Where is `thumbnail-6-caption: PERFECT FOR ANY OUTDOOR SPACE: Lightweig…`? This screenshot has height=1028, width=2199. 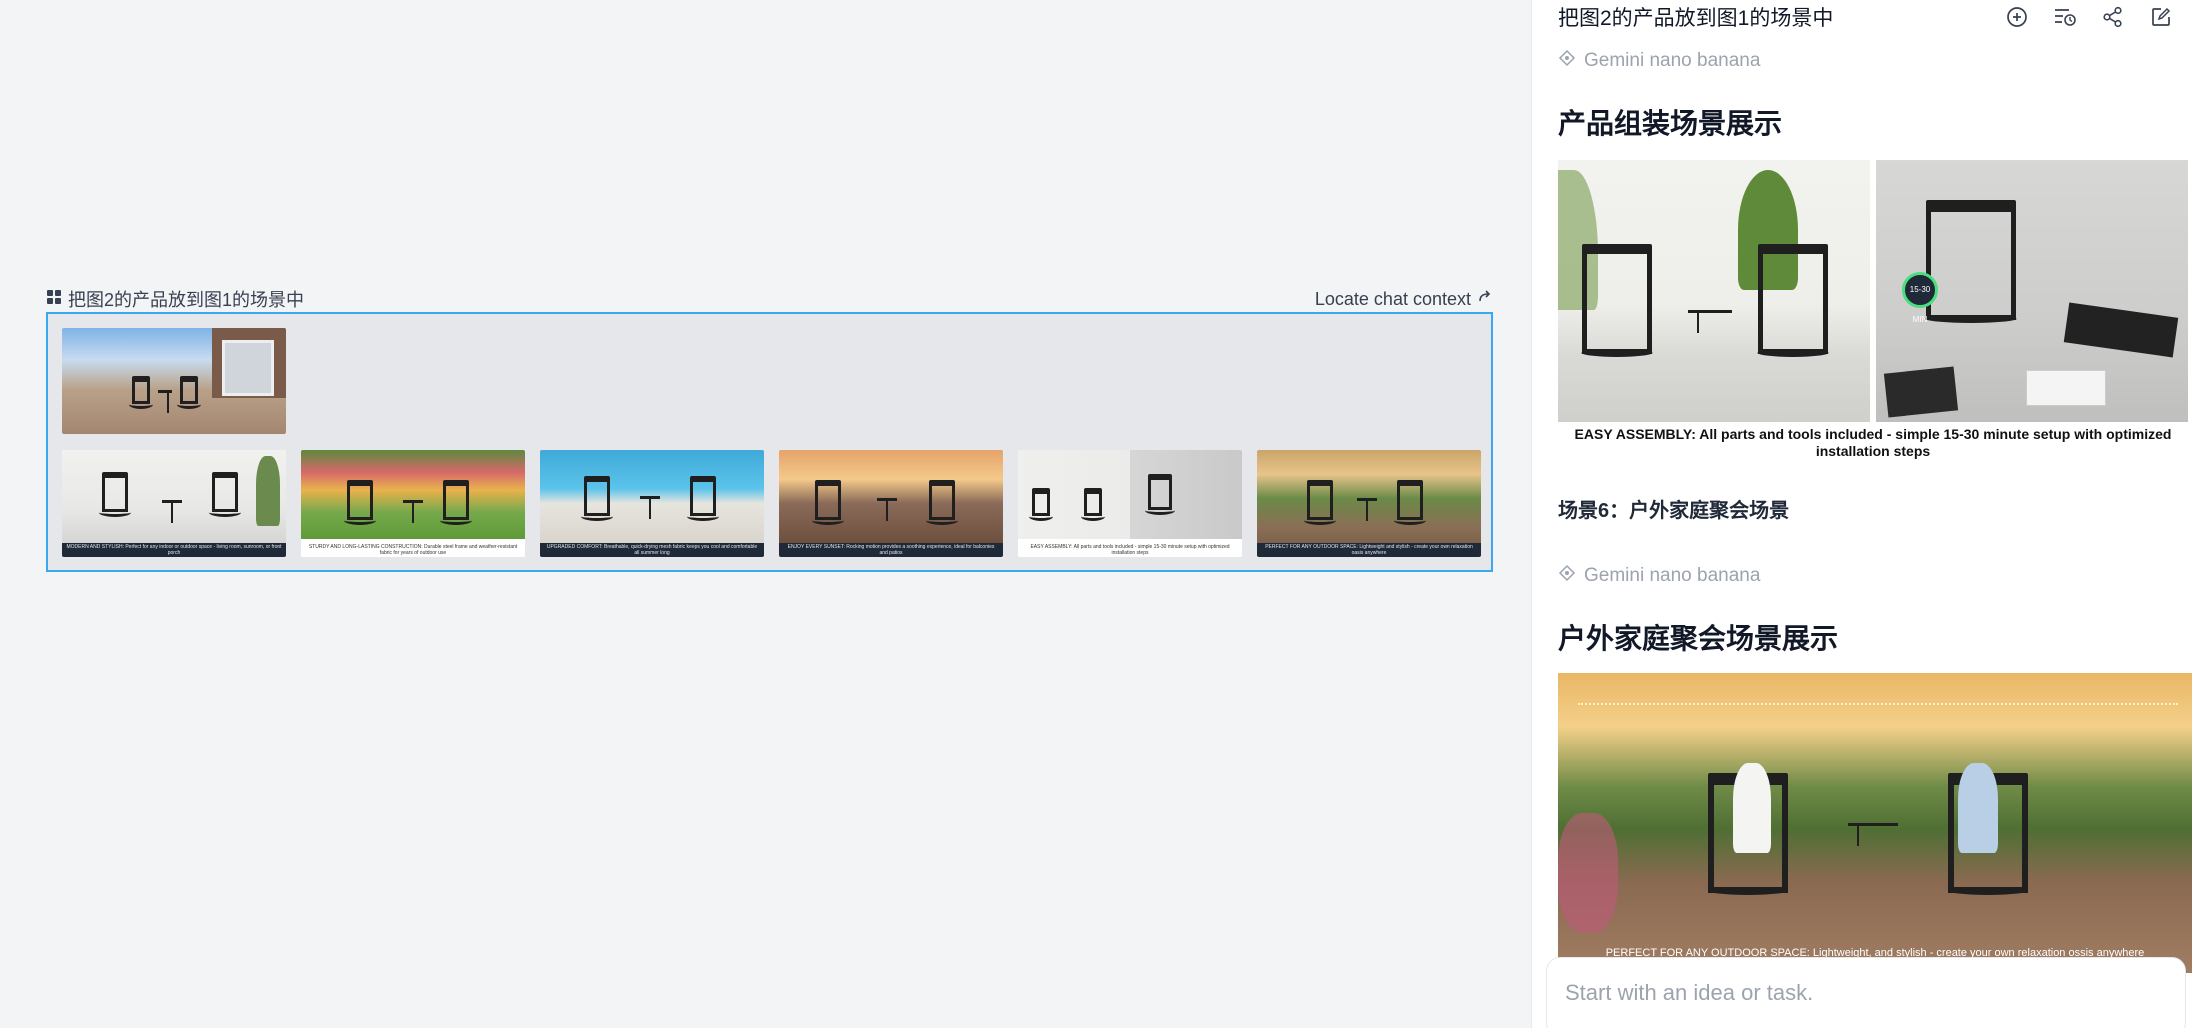
thumbnail-6-caption: PERFECT FOR ANY OUTDOOR SPACE: Lightweig… is located at coordinates (1369, 550).